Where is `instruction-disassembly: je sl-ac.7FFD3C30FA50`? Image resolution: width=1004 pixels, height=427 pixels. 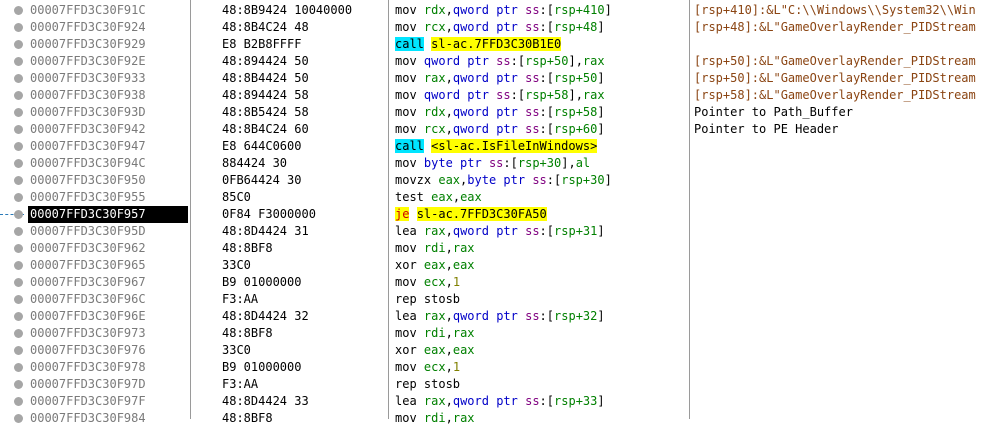 instruction-disassembly: je sl-ac.7FFD3C30FA50 is located at coordinates (471, 214).